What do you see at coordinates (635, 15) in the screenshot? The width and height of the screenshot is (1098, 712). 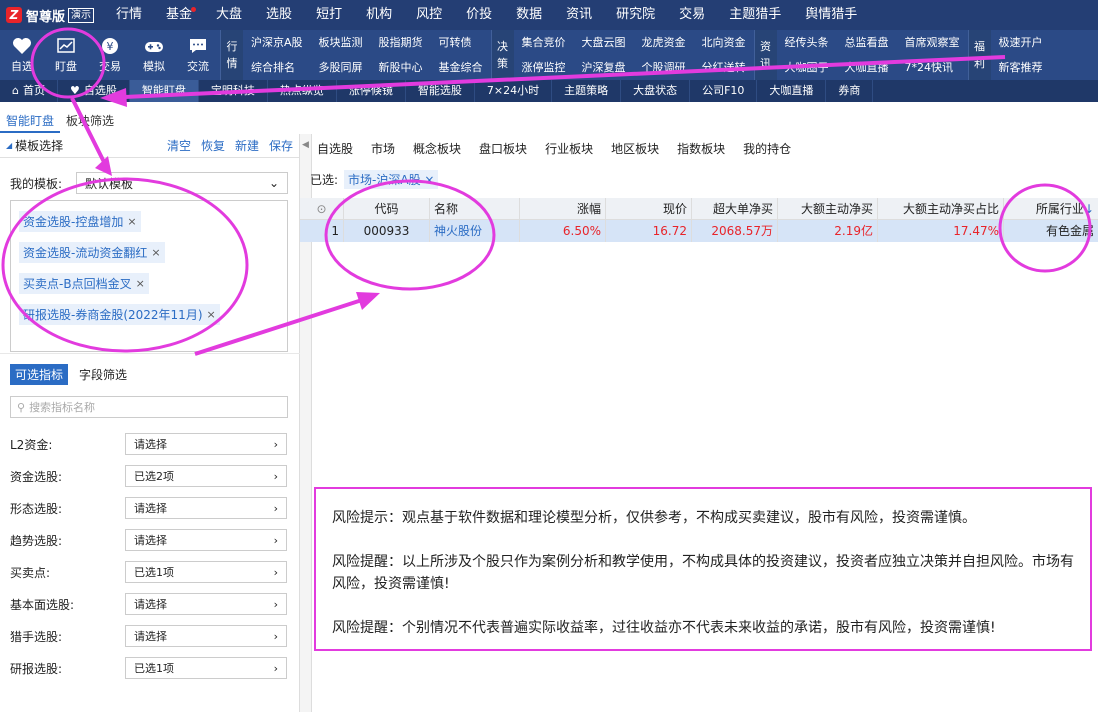 I see `menu-item-yanjiuyuan: 研究院` at bounding box center [635, 15].